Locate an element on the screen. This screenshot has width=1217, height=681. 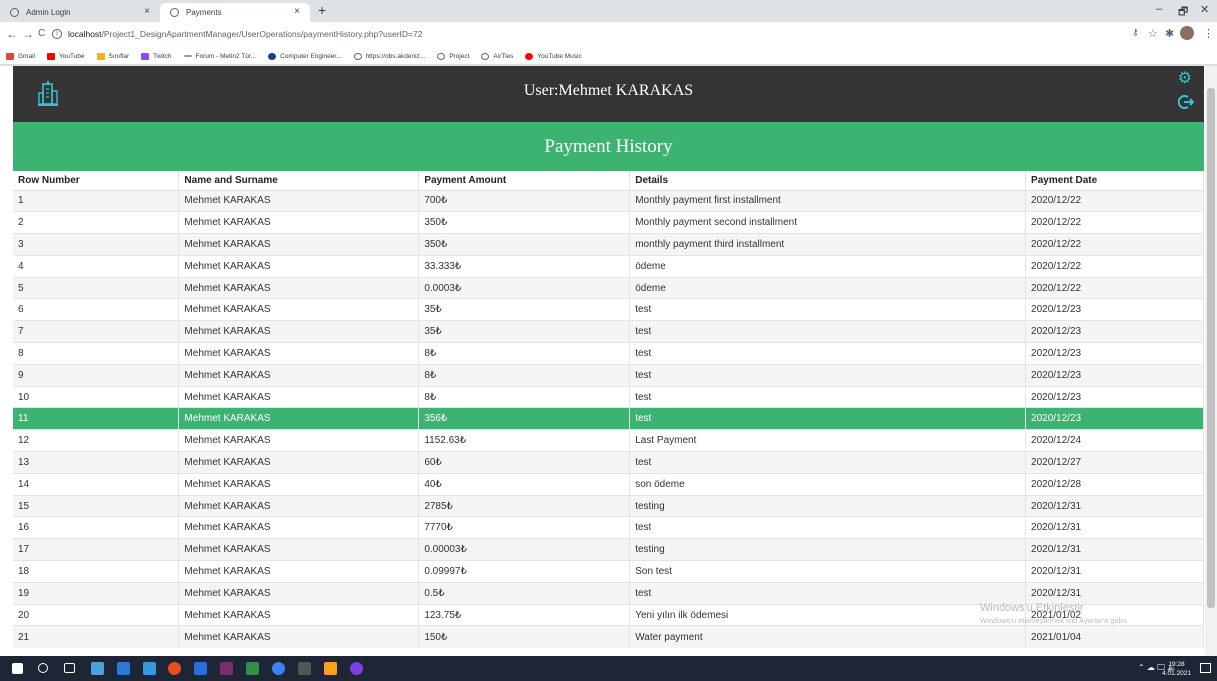
table-row: 16 Mehmet KARAKAS 7770₺ test 2020/12/31 is located at coordinates (608, 527).